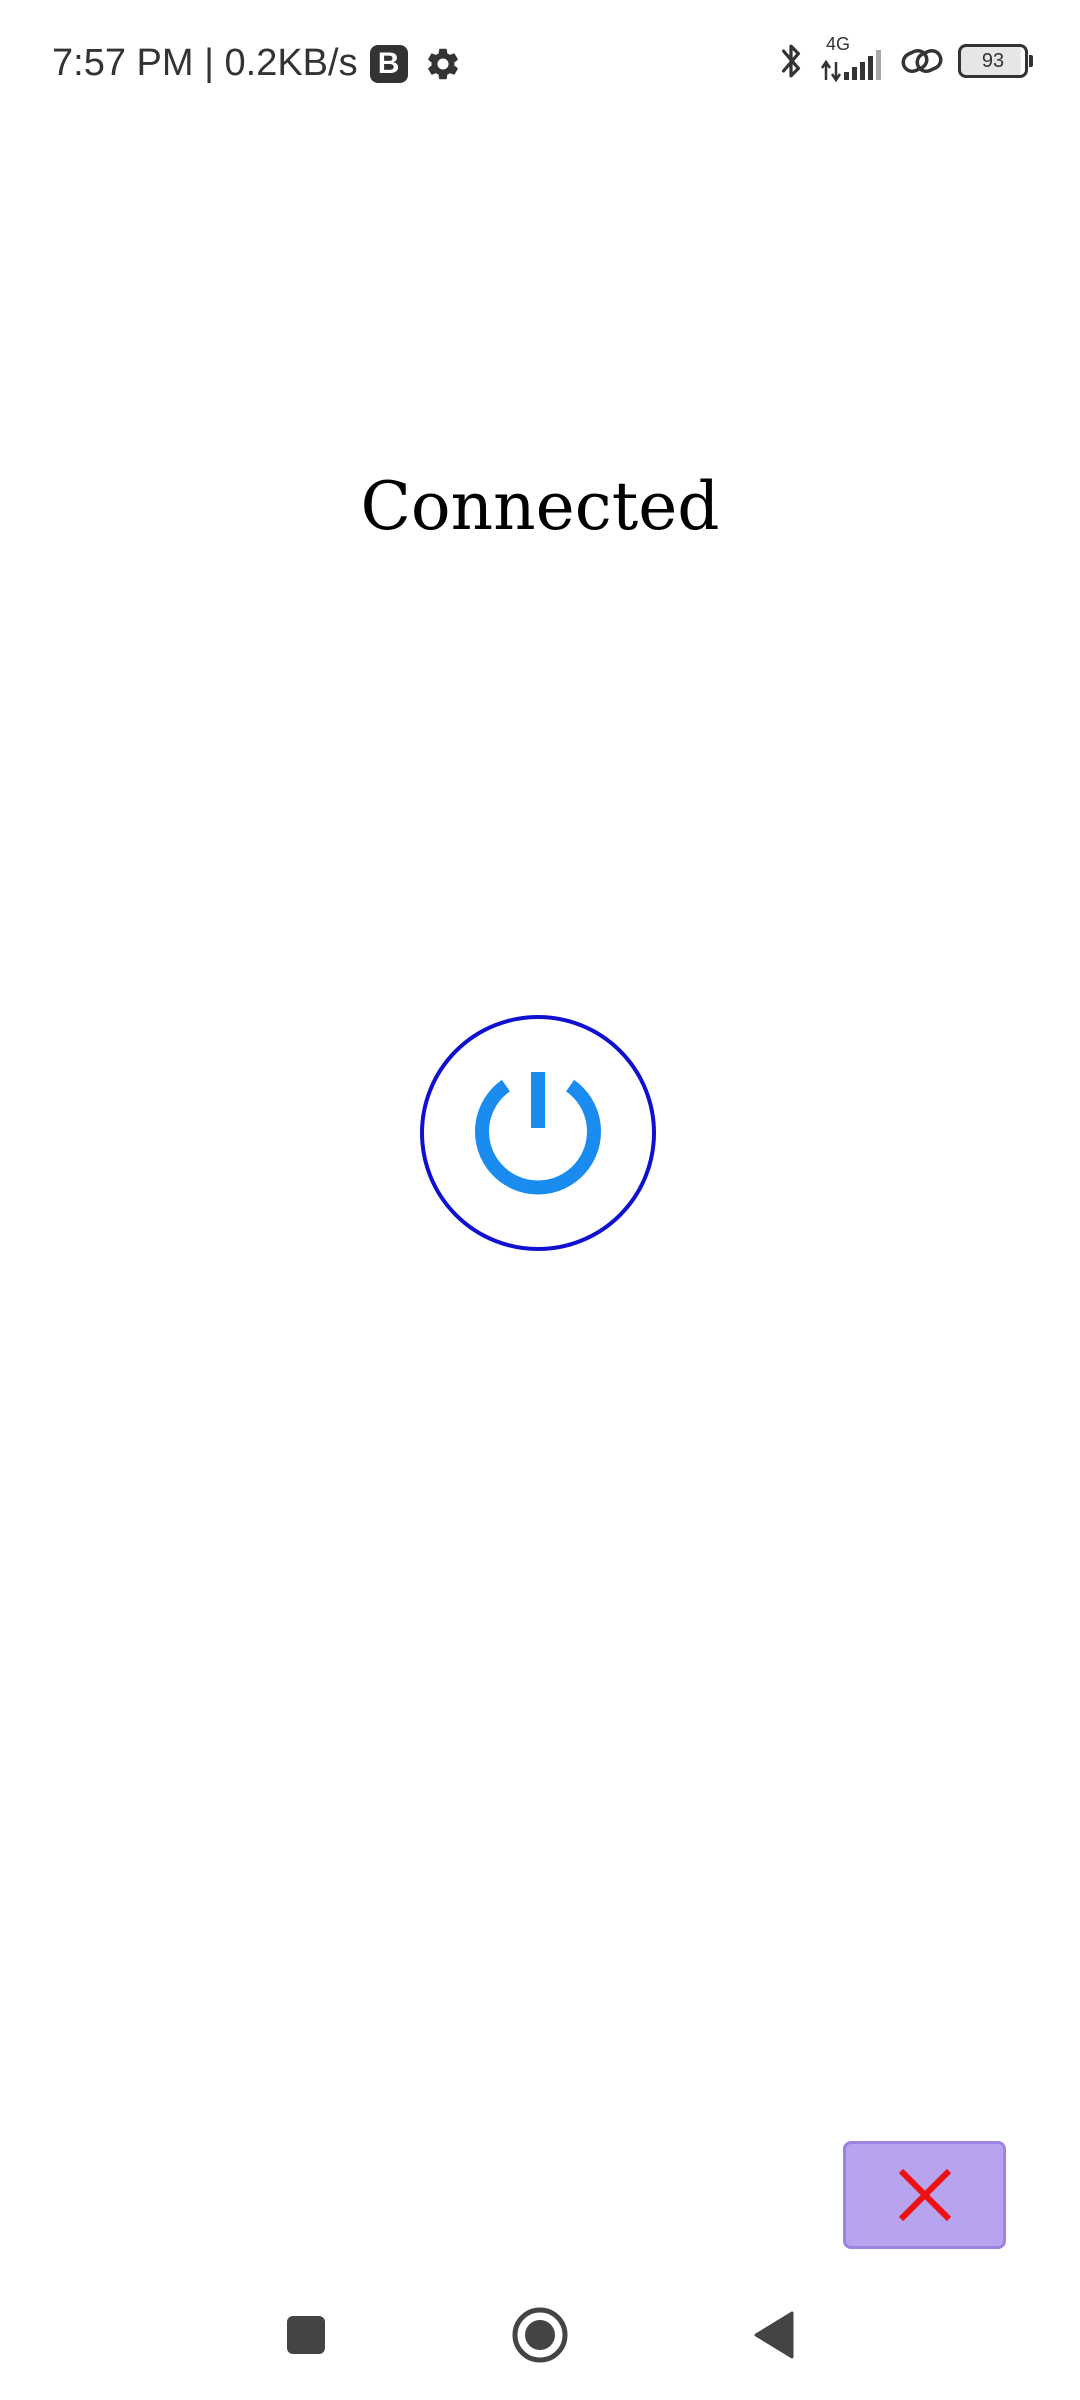 This screenshot has height=2400, width=1080. I want to click on status-right: 4G 93, so click(904, 58).